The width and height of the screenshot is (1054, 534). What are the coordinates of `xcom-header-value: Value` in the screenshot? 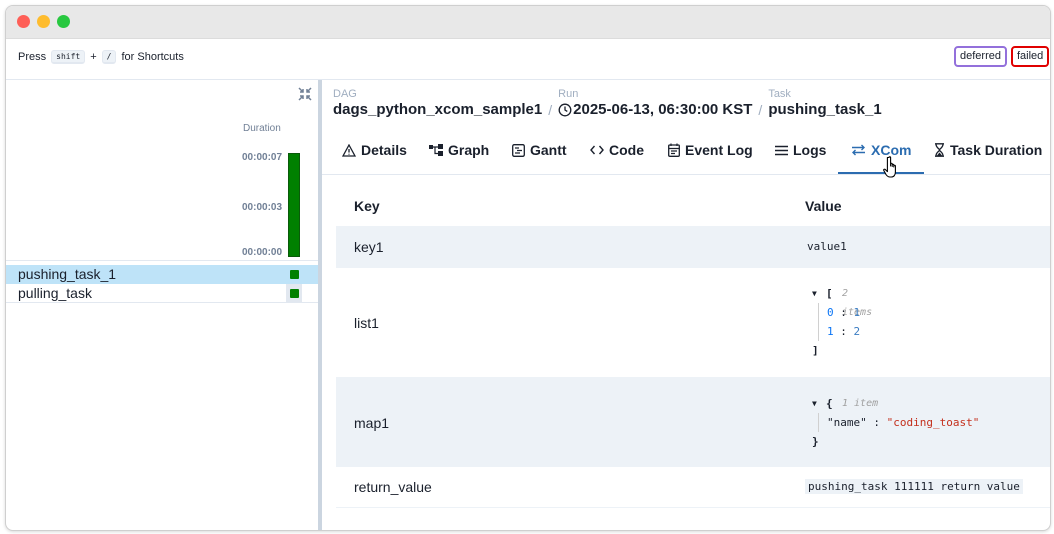 It's located at (823, 206).